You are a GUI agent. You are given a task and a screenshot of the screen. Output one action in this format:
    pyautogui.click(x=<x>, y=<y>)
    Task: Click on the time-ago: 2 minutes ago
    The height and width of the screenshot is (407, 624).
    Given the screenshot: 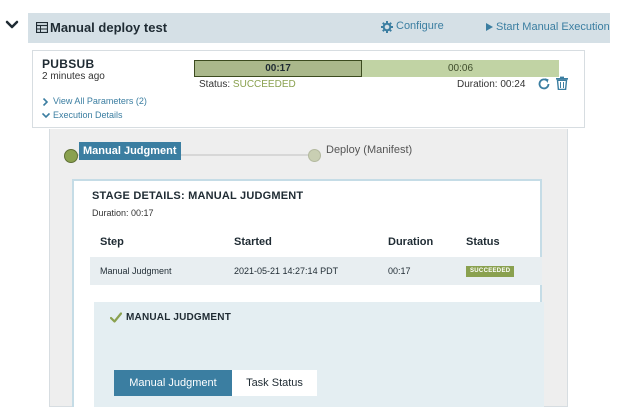 What is the action you would take?
    pyautogui.click(x=73, y=76)
    